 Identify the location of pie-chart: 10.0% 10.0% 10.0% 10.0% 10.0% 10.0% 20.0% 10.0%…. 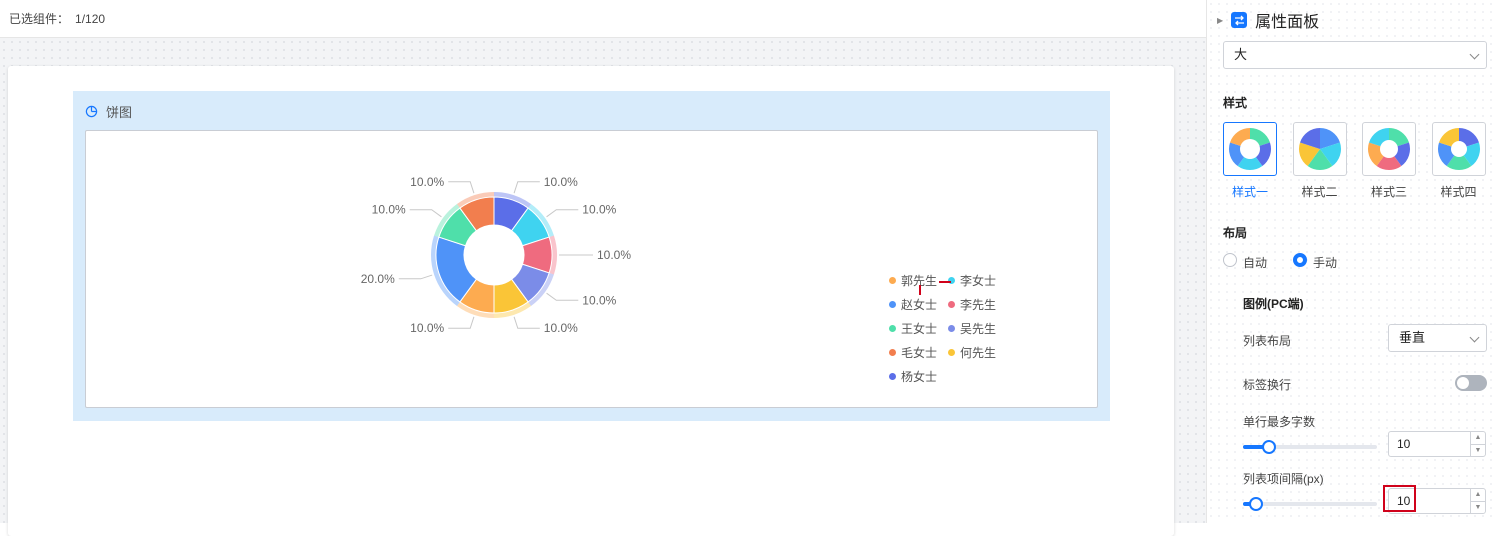
(496, 255).